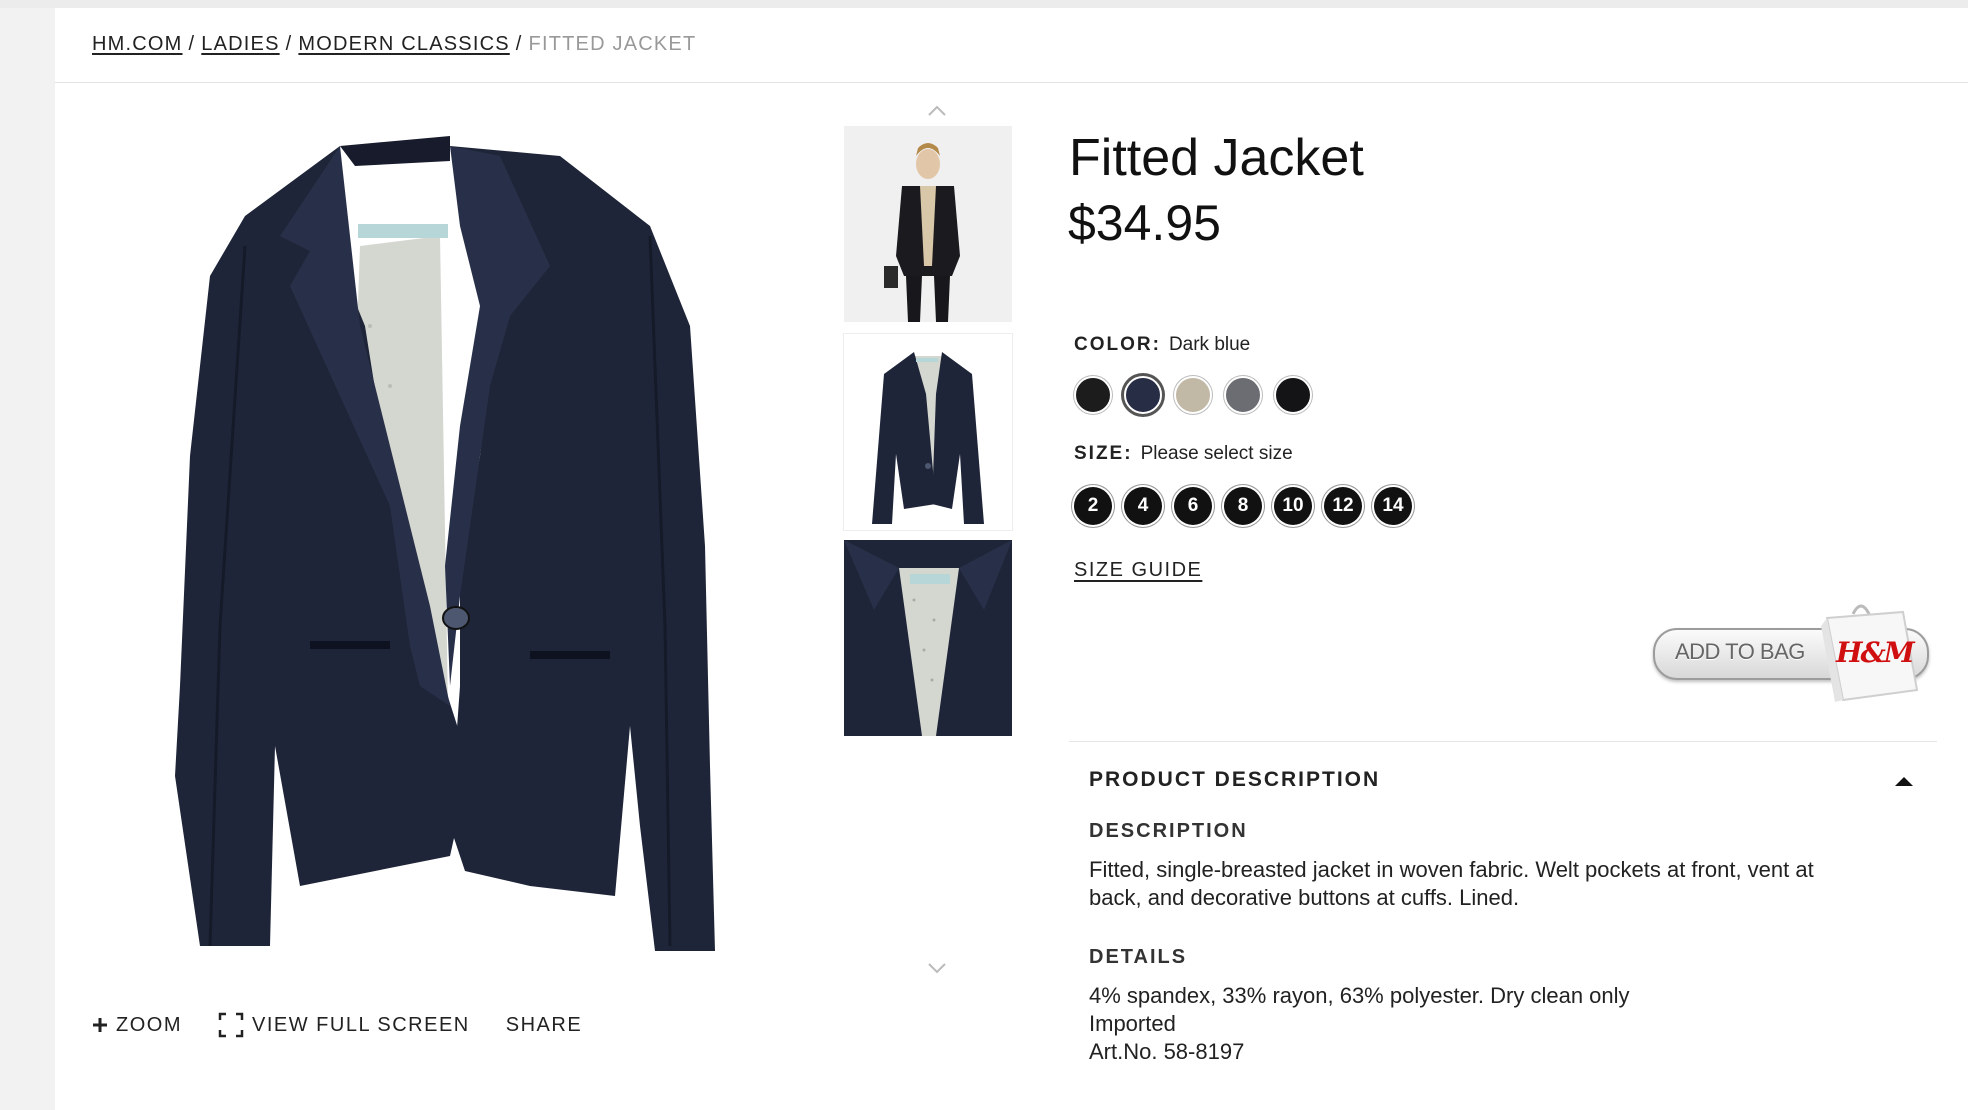 This screenshot has height=1110, width=1968. I want to click on zoom-button: ZOOM, so click(137, 1025).